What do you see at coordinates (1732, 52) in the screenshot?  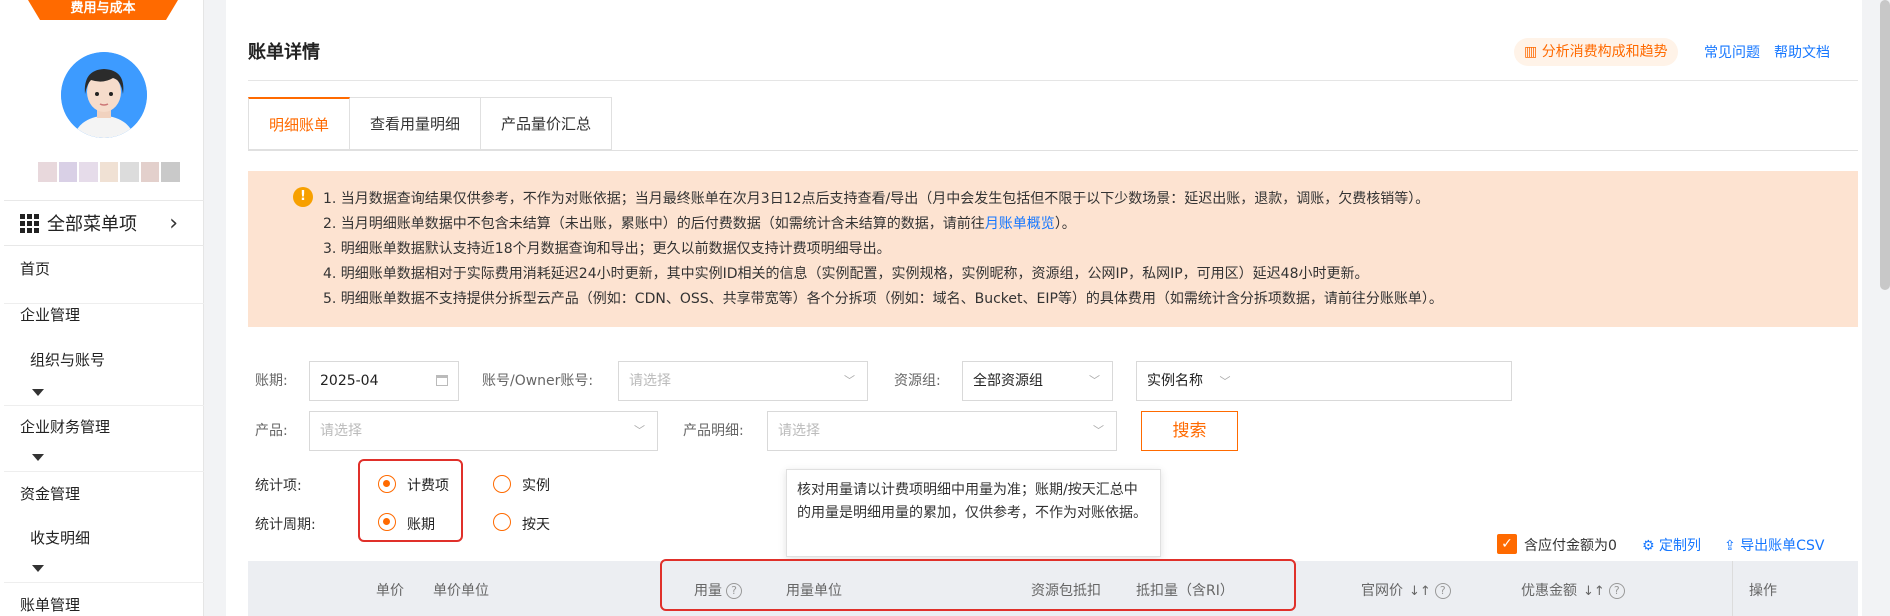 I see `faq-link: 常见问题` at bounding box center [1732, 52].